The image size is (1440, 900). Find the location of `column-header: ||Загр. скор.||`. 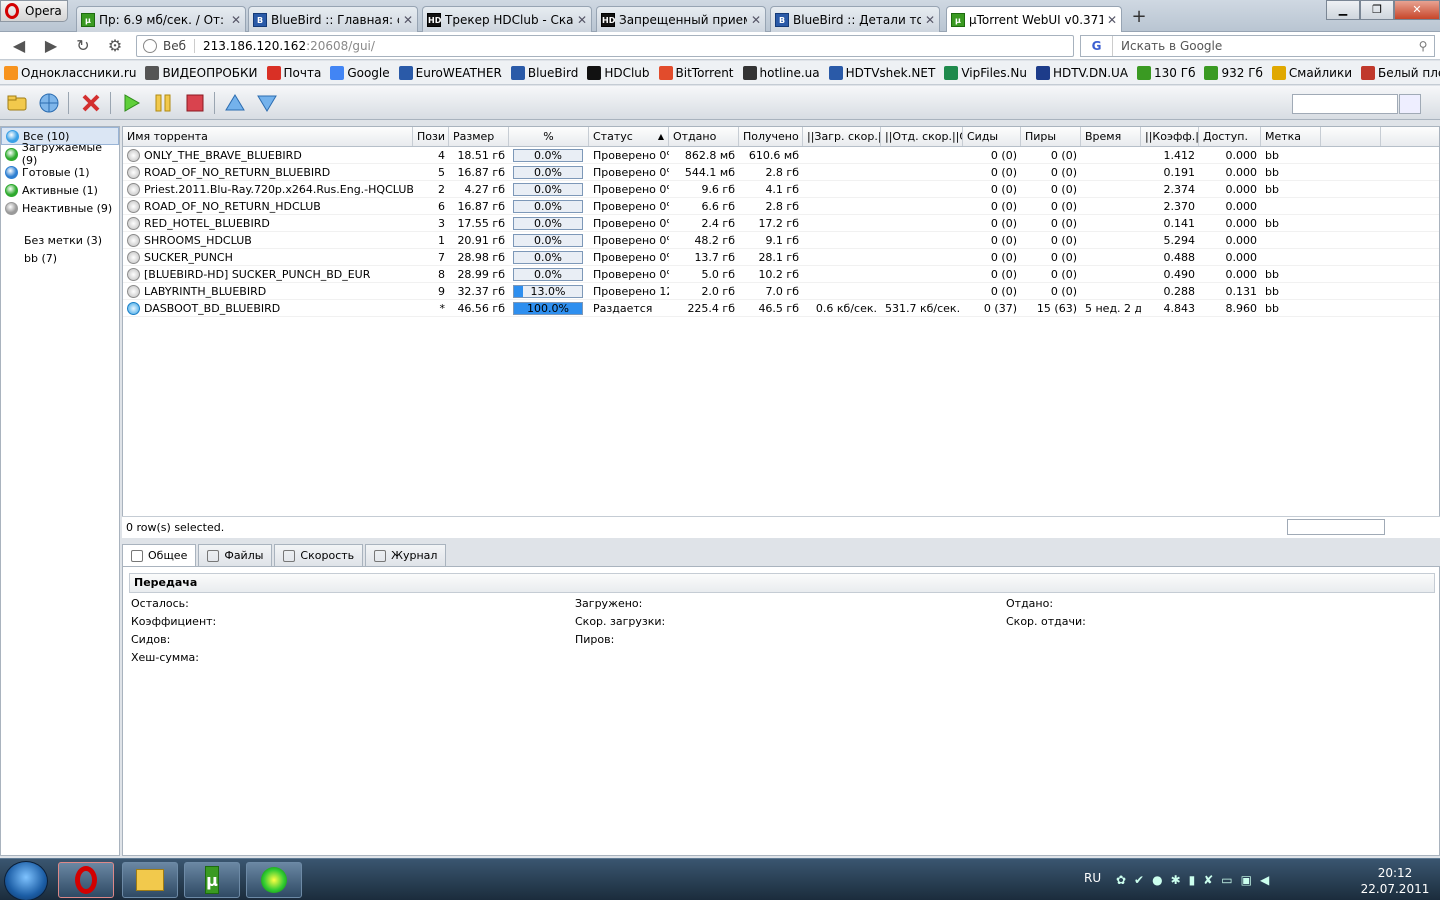

column-header: ||Загр. скор.|| is located at coordinates (842, 136).